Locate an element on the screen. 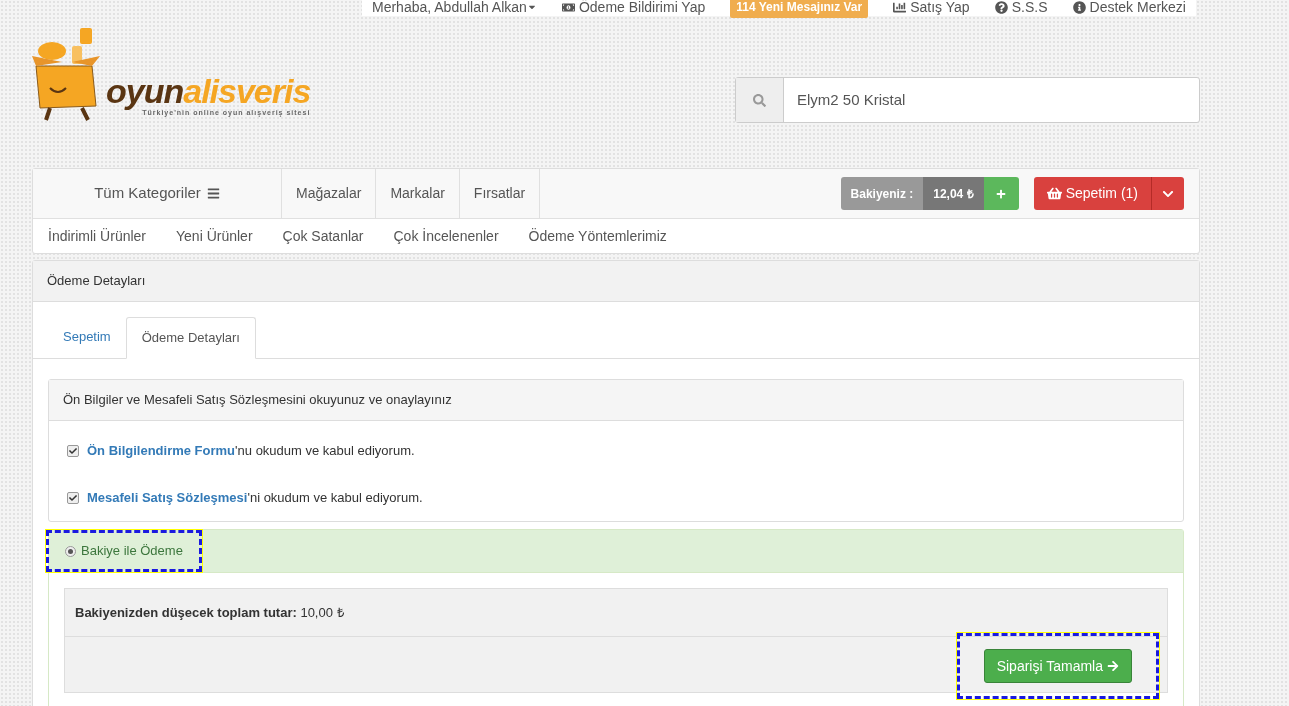  agreement-link: Mesafeli Satış Sözleşmesi is located at coordinates (167, 497).